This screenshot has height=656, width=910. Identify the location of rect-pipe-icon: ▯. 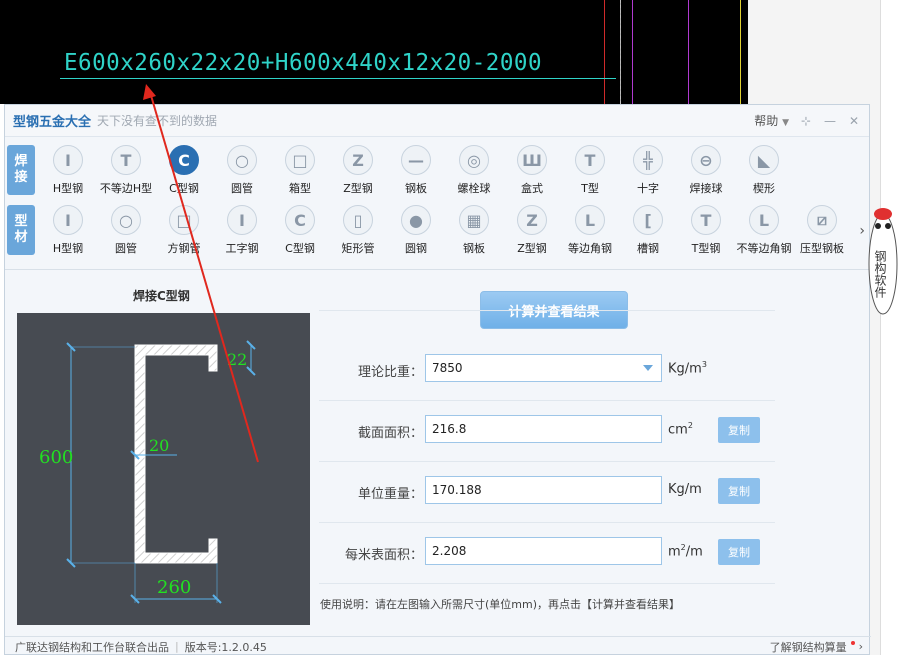
(358, 220).